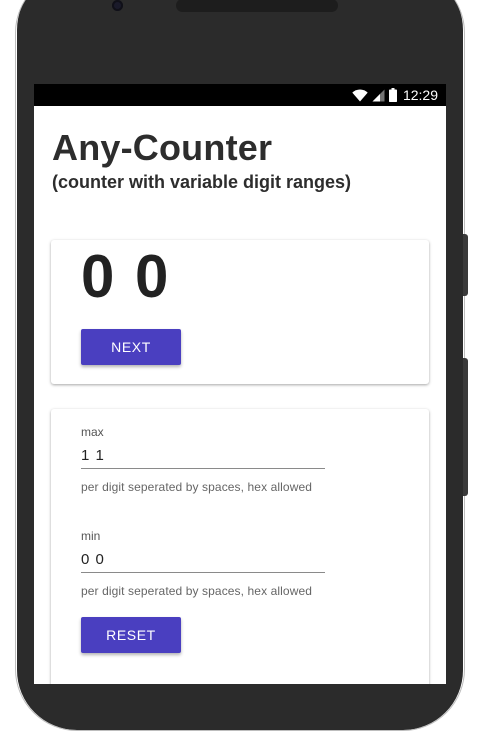 The image size is (481, 731). What do you see at coordinates (420, 95) in the screenshot?
I see `status-time: 12:29` at bounding box center [420, 95].